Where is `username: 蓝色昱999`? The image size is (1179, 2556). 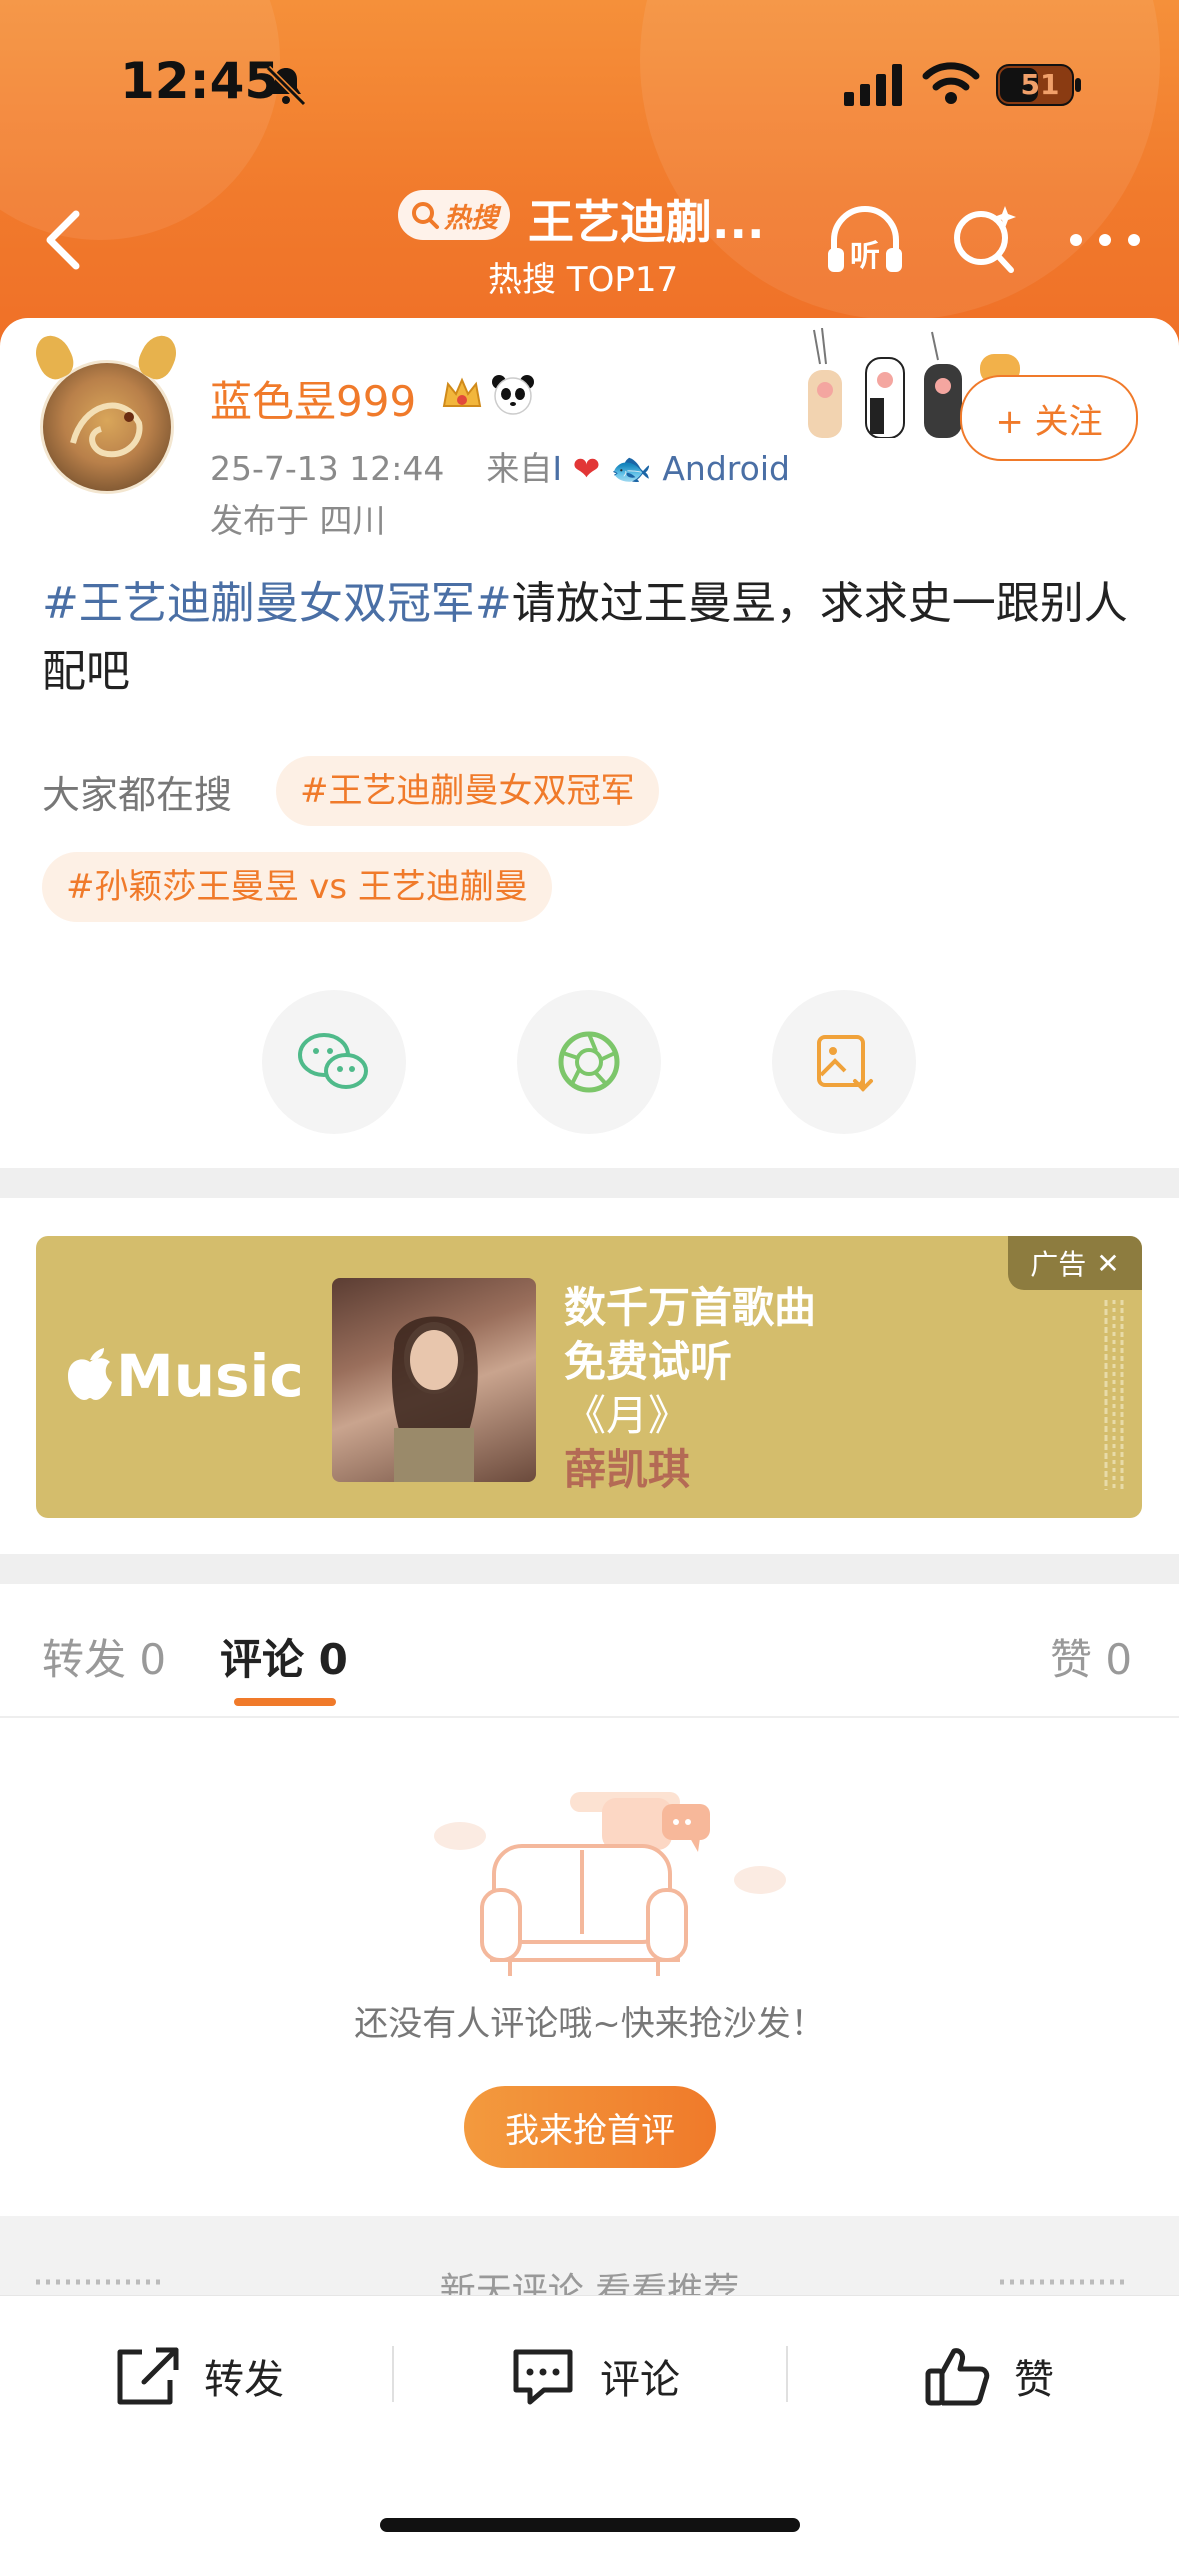
username: 蓝色昱999 is located at coordinates (313, 398).